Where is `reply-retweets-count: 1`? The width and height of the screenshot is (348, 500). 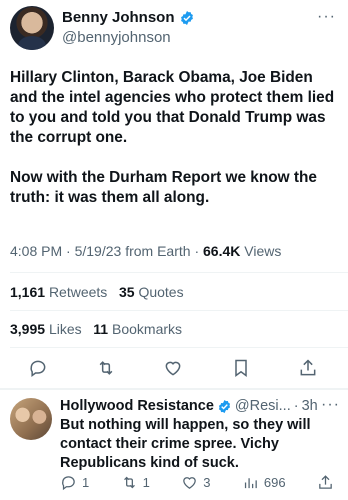 reply-retweets-count: 1 is located at coordinates (146, 482).